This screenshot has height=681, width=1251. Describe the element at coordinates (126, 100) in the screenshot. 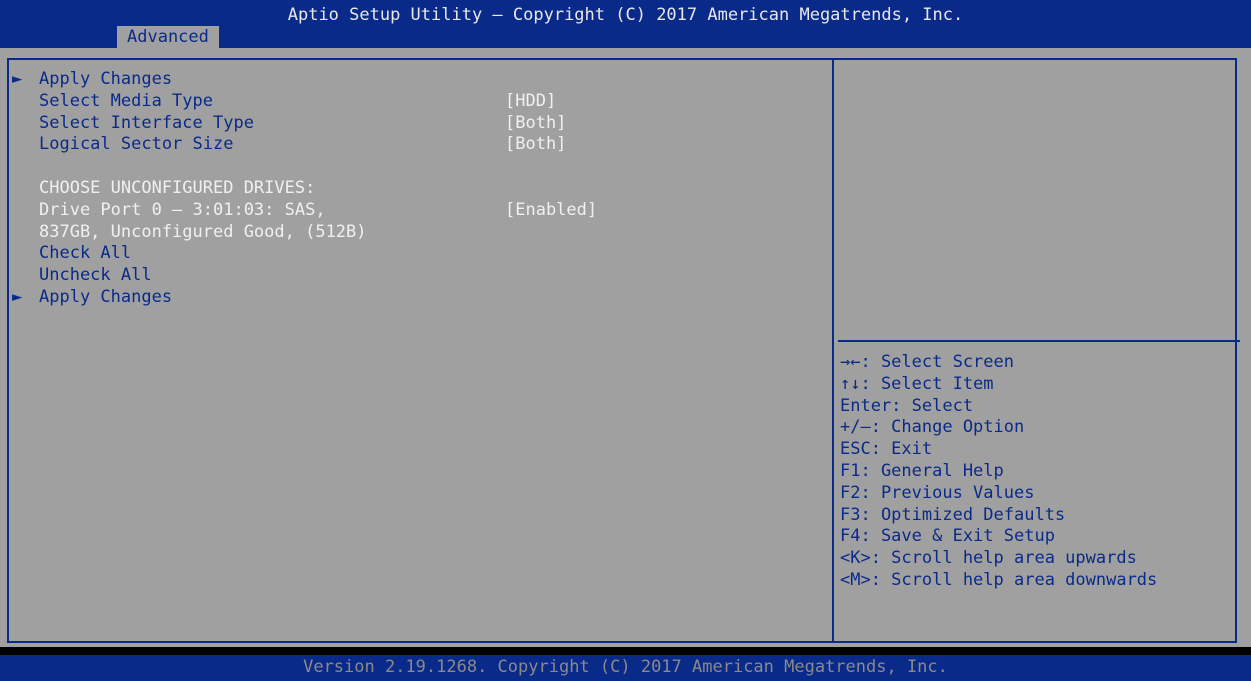

I see `setting-label: Select Media Type` at that location.